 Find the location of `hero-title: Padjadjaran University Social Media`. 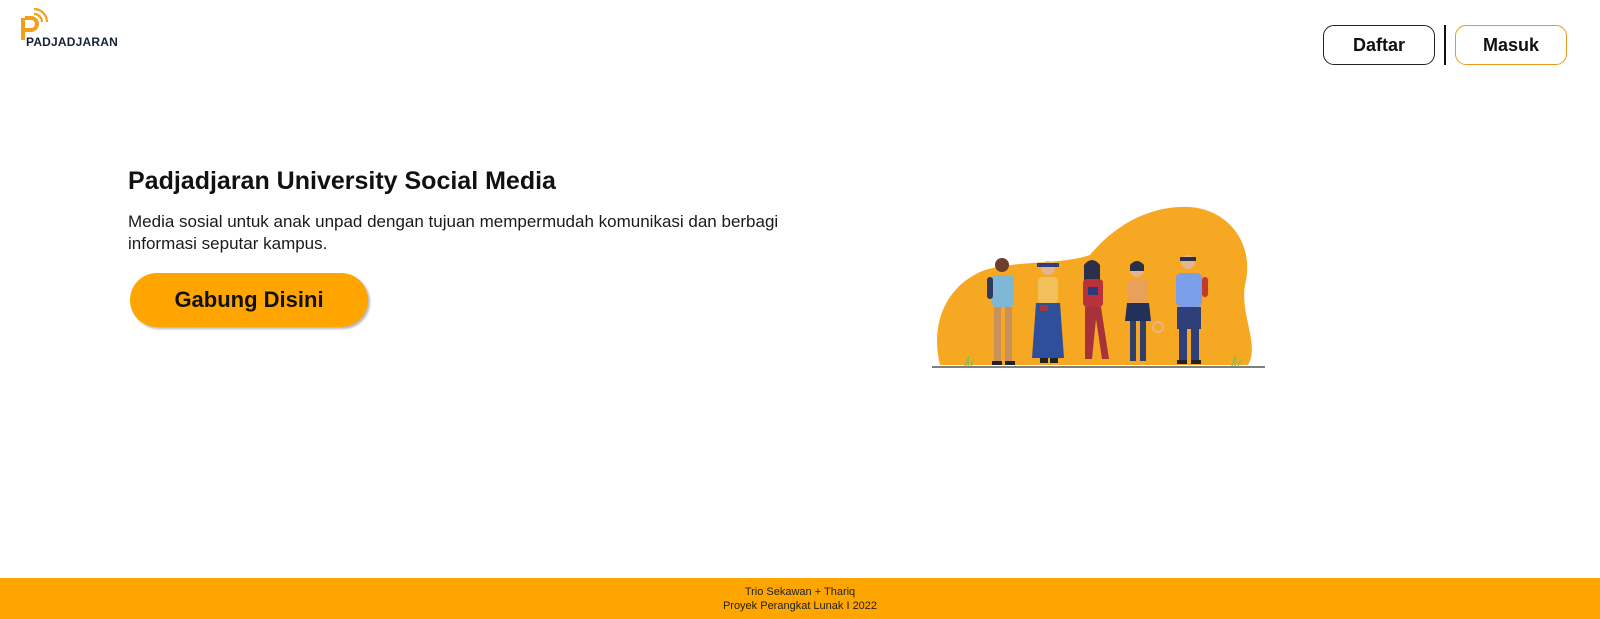

hero-title: Padjadjaran University Social Media is located at coordinates (342, 181).